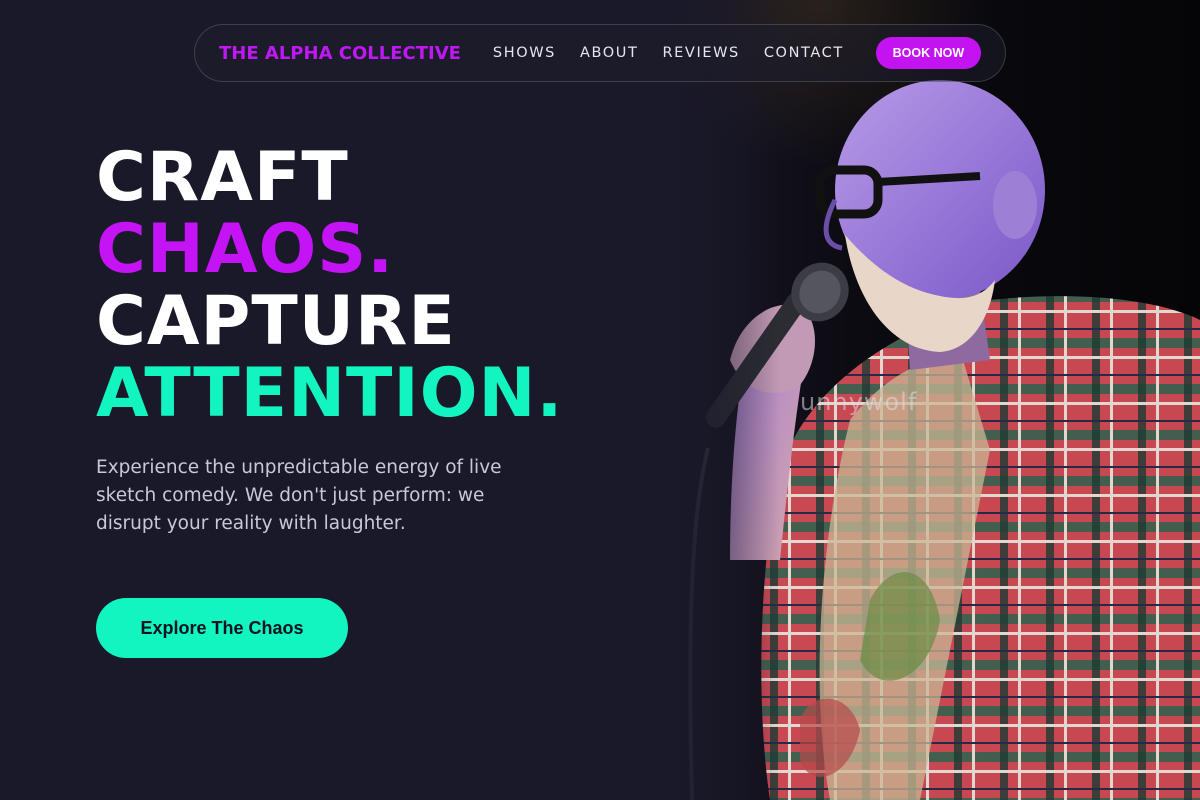 This screenshot has width=1200, height=800. Describe the element at coordinates (609, 53) in the screenshot. I see `nav-link-about: ABOUT` at that location.